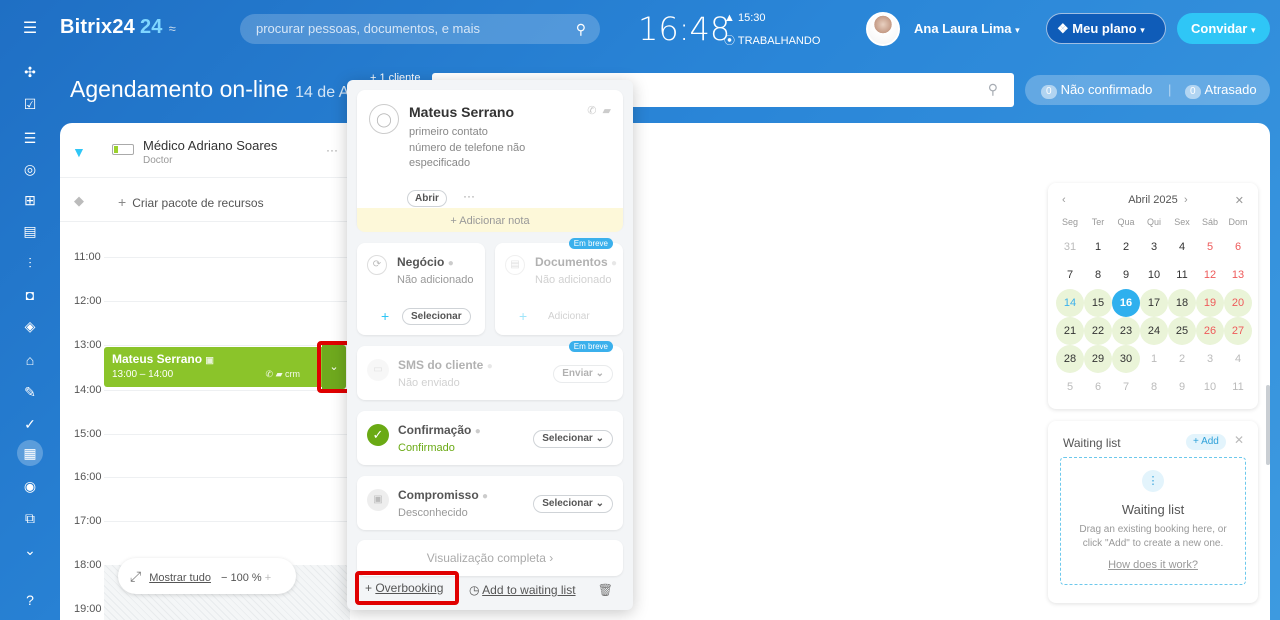  I want to click on calendar-day: 31, so click(1070, 247).